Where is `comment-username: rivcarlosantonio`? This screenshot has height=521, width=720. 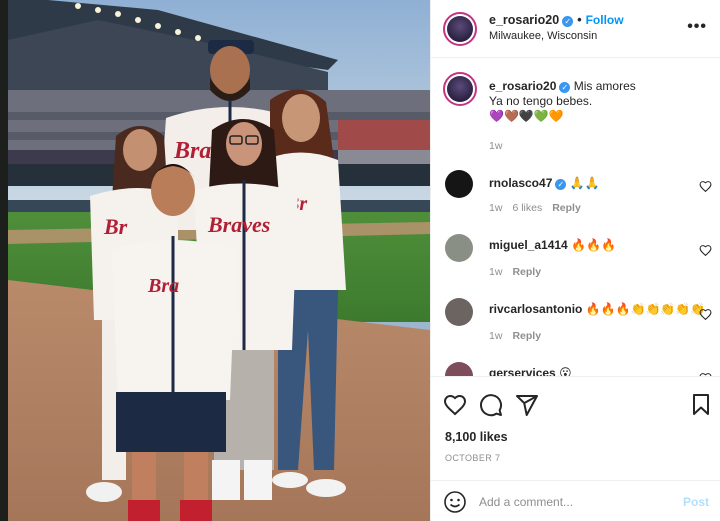 comment-username: rivcarlosantonio is located at coordinates (535, 309).